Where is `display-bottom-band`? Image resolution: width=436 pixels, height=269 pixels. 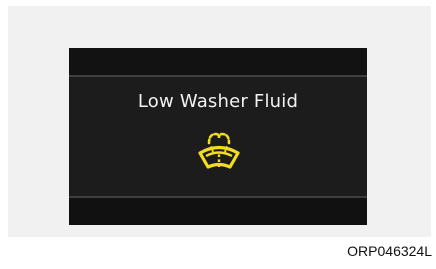
display-bottom-band is located at coordinates (218, 210).